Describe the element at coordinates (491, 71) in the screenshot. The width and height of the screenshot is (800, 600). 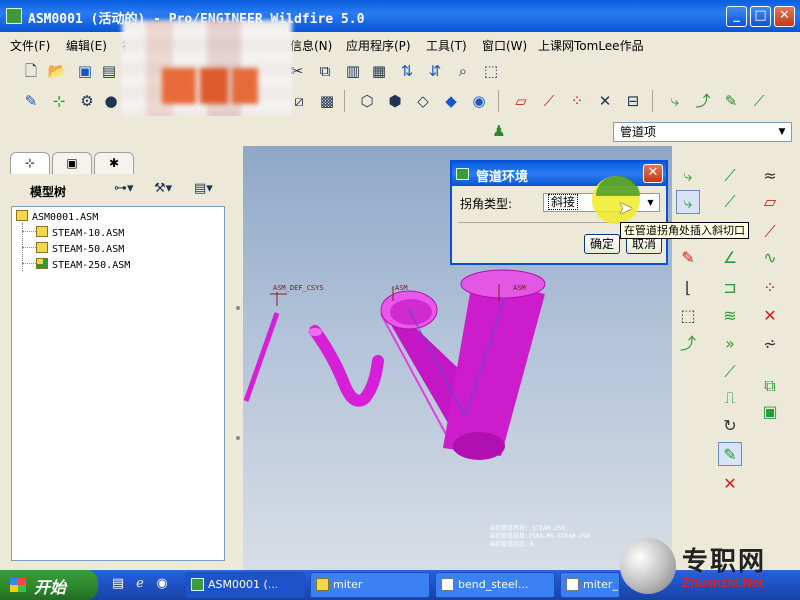
I see `select-box-icon: ⬚` at that location.